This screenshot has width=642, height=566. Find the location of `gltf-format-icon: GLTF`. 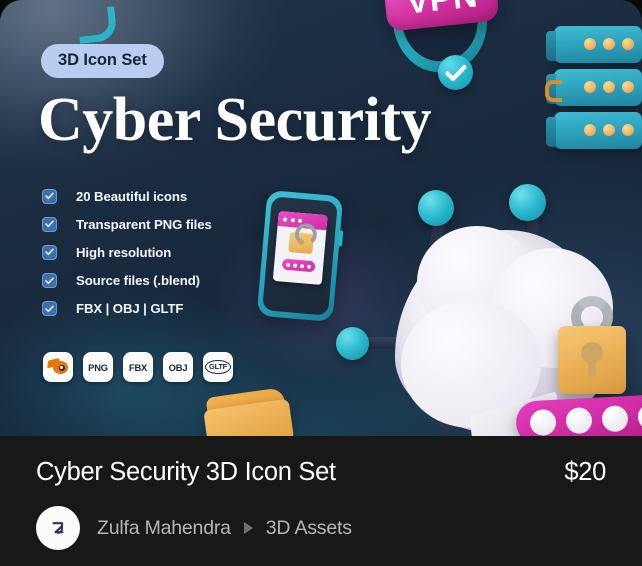

gltf-format-icon: GLTF is located at coordinates (218, 367).